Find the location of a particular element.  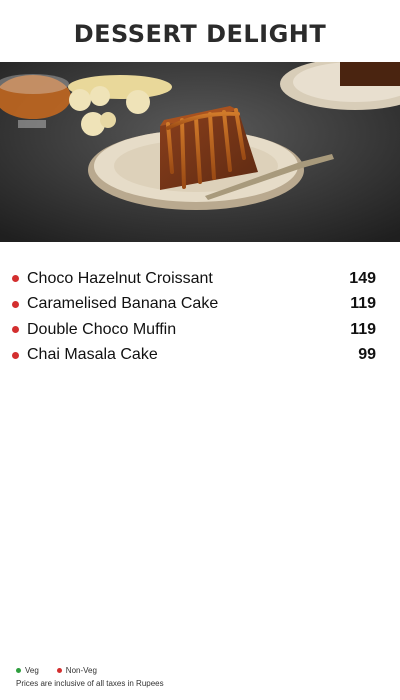

item-name: Caramelised Banana Cake is located at coordinates (123, 304).